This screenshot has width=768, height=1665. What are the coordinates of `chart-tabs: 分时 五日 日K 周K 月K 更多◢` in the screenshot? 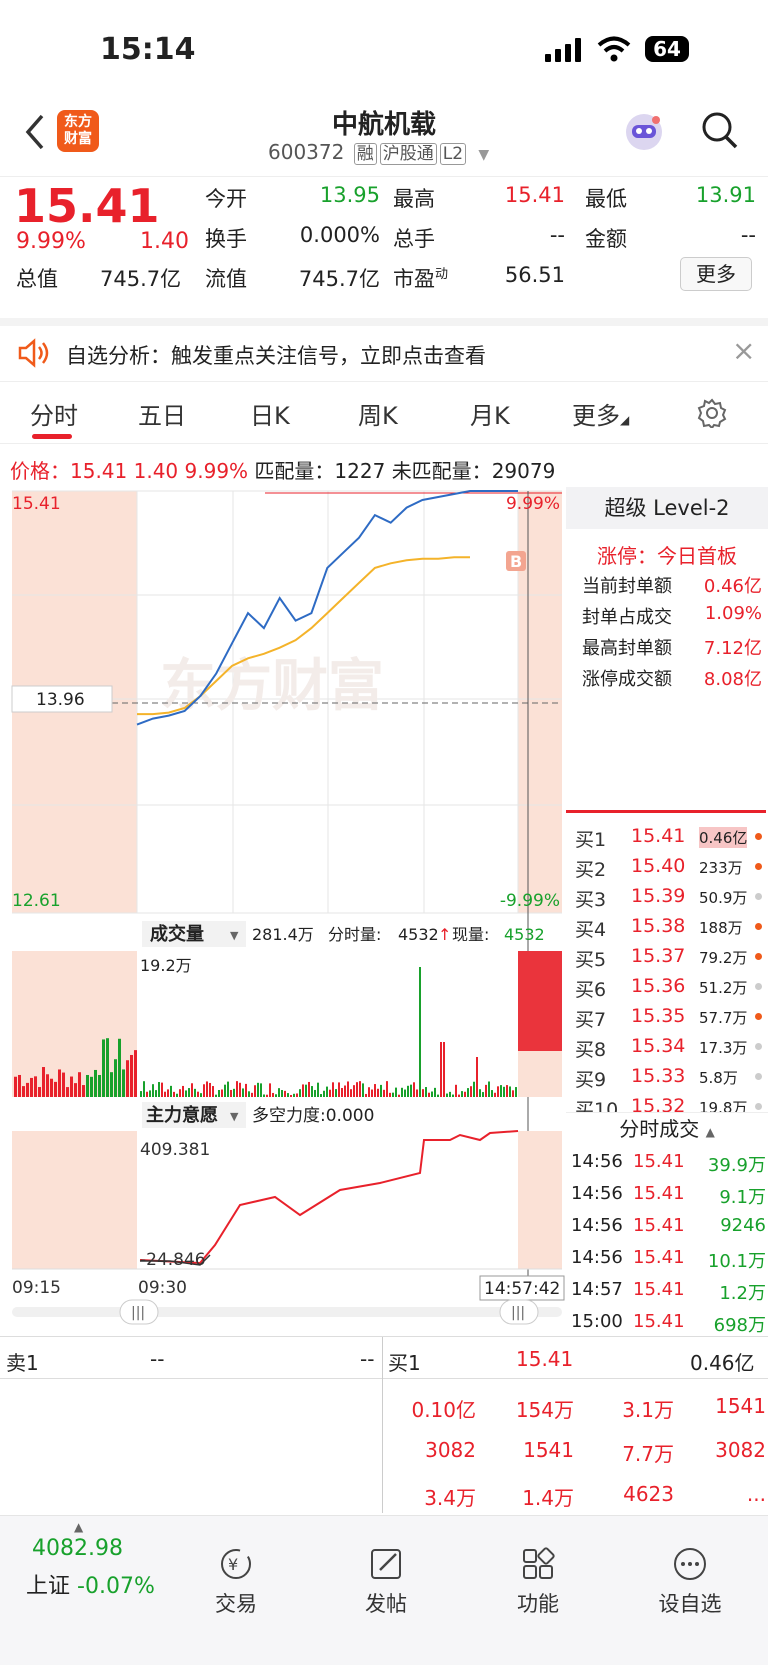 It's located at (384, 413).